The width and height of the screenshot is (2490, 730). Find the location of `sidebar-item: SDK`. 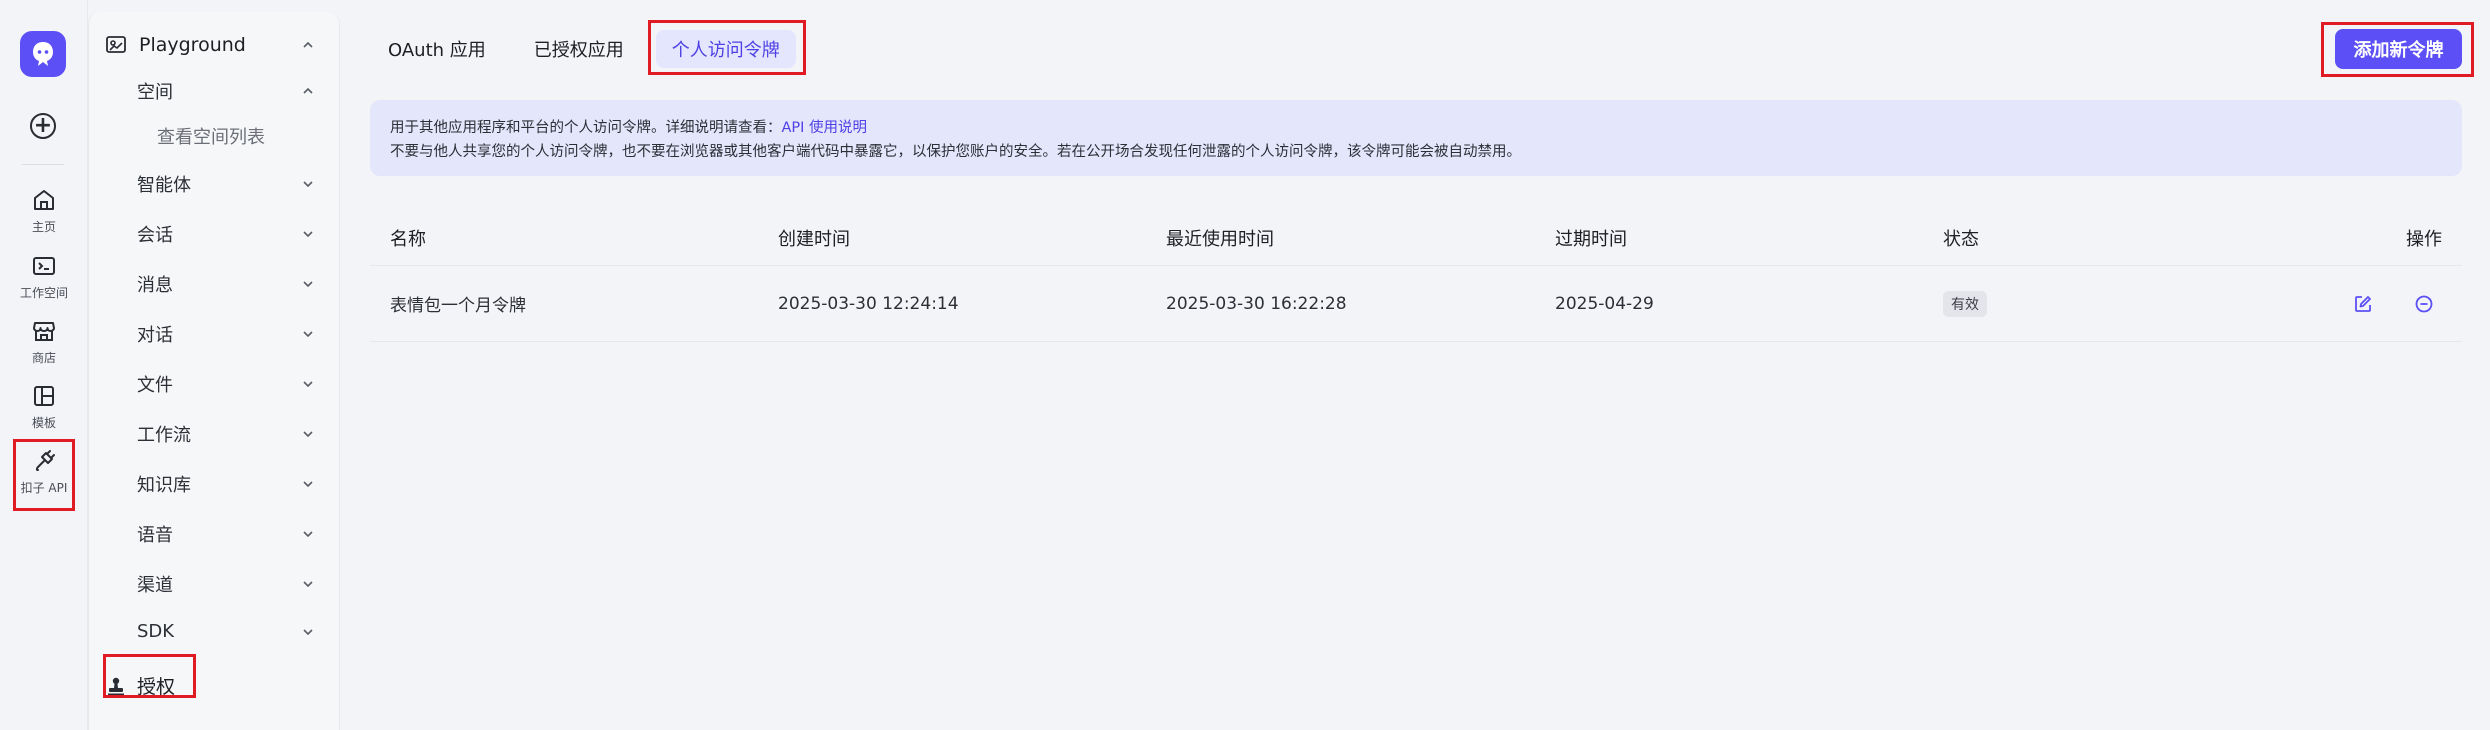

sidebar-item: SDK is located at coordinates (233, 631).